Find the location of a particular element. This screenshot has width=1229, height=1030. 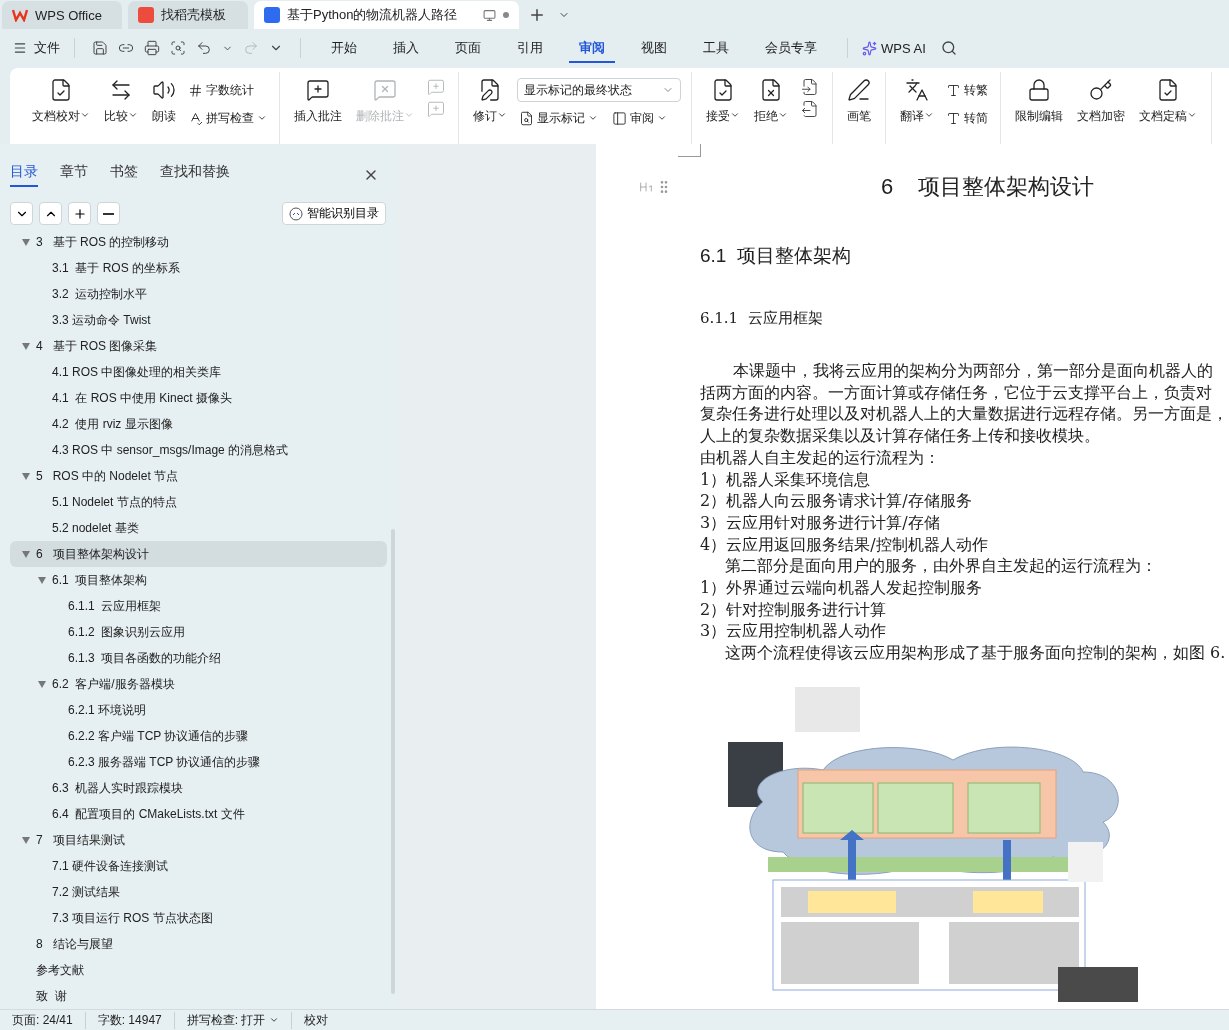

wps-ai-button: WPS AI is located at coordinates (903, 48).